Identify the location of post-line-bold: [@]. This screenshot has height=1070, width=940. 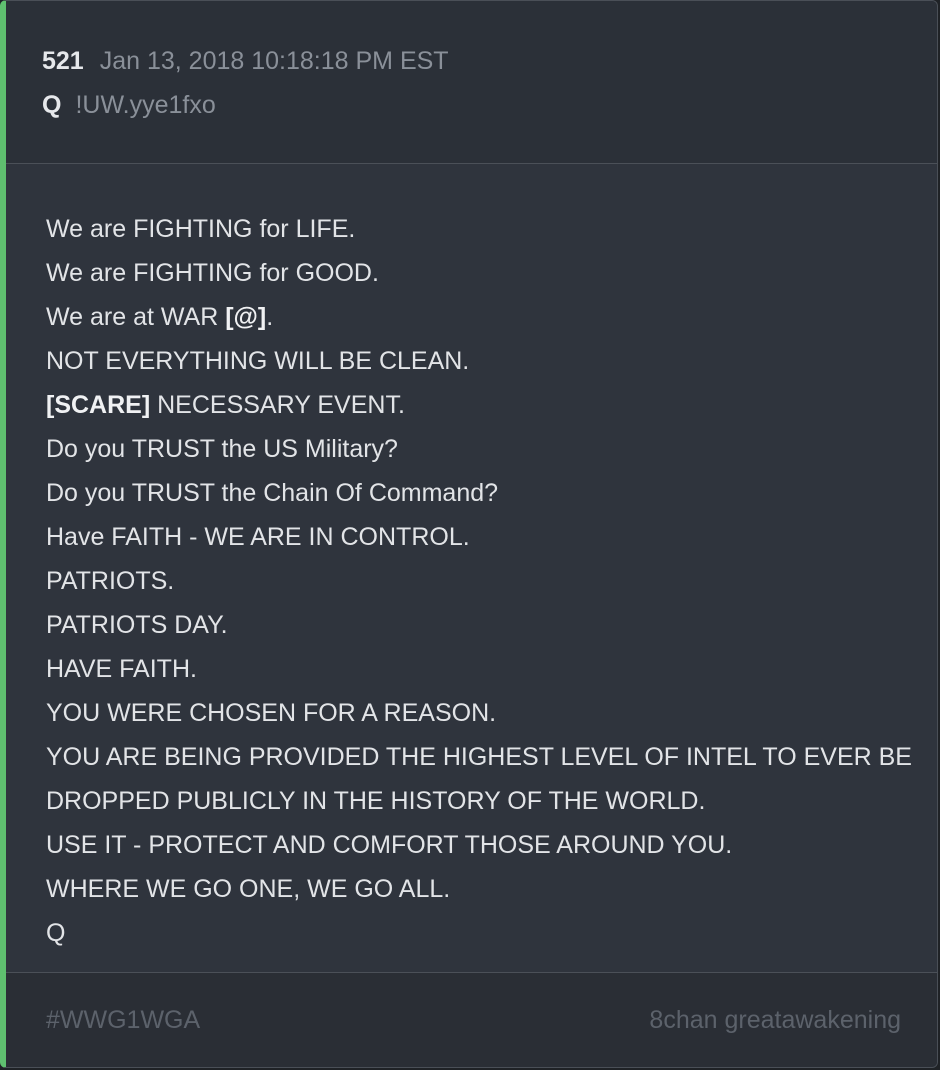
(246, 317).